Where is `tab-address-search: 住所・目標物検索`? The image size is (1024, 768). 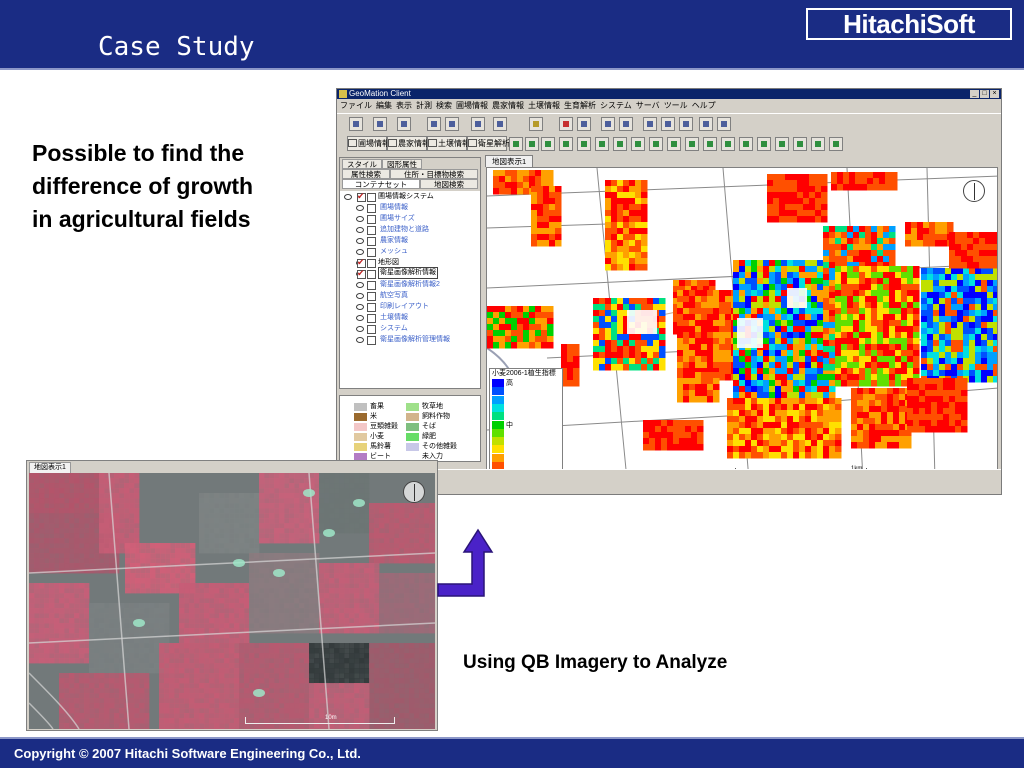 tab-address-search: 住所・目標物検索 is located at coordinates (434, 174).